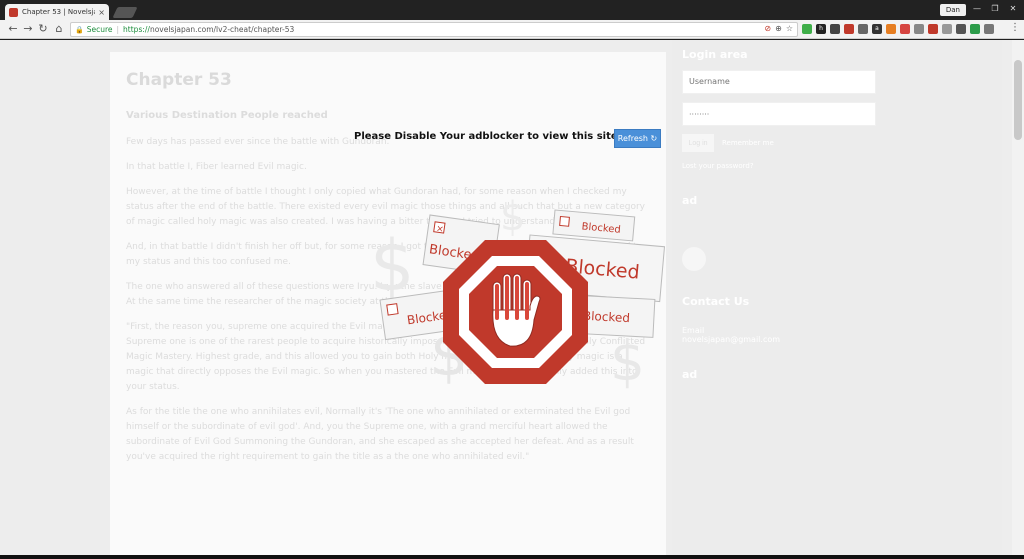 This screenshot has width=1024, height=559. Describe the element at coordinates (28, 29) in the screenshot. I see `forward-icon: →` at that location.